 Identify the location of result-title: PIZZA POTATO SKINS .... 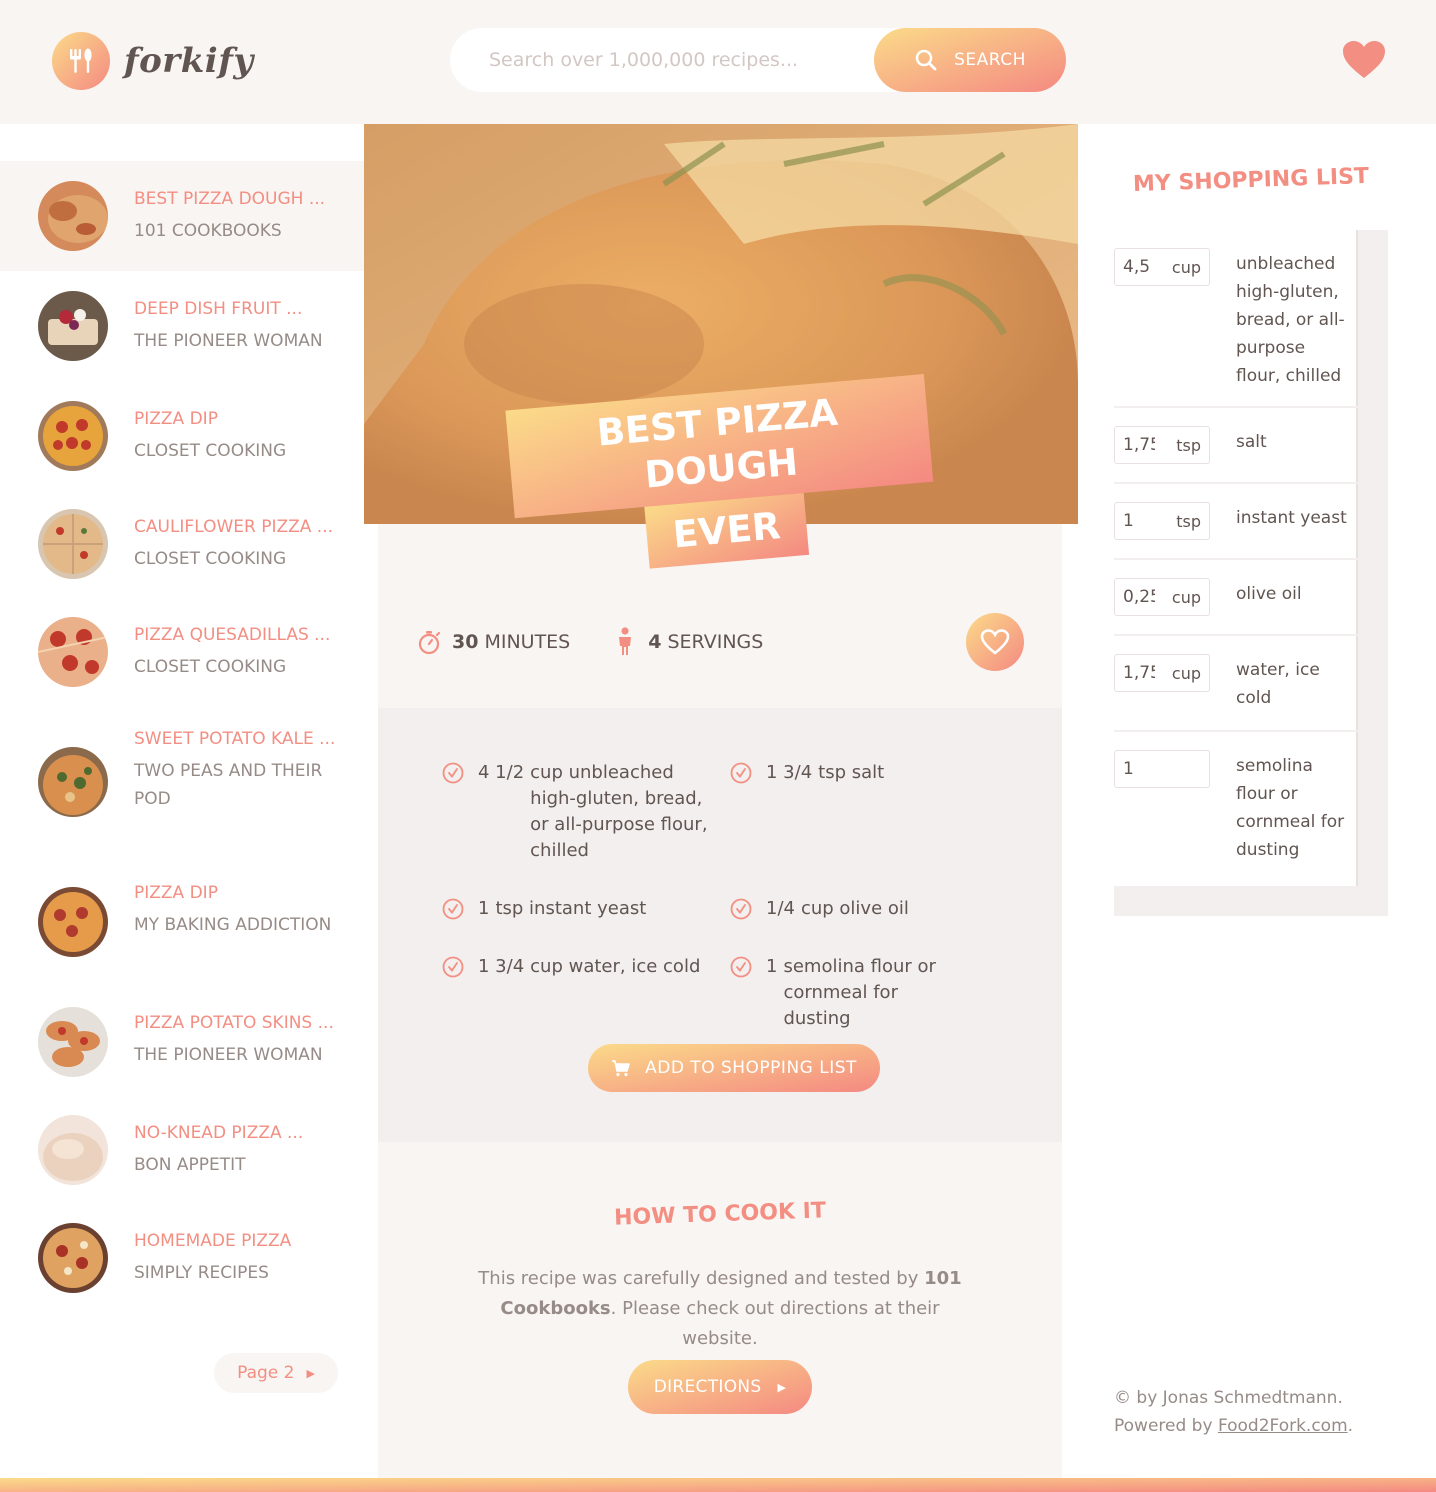
(234, 1023).